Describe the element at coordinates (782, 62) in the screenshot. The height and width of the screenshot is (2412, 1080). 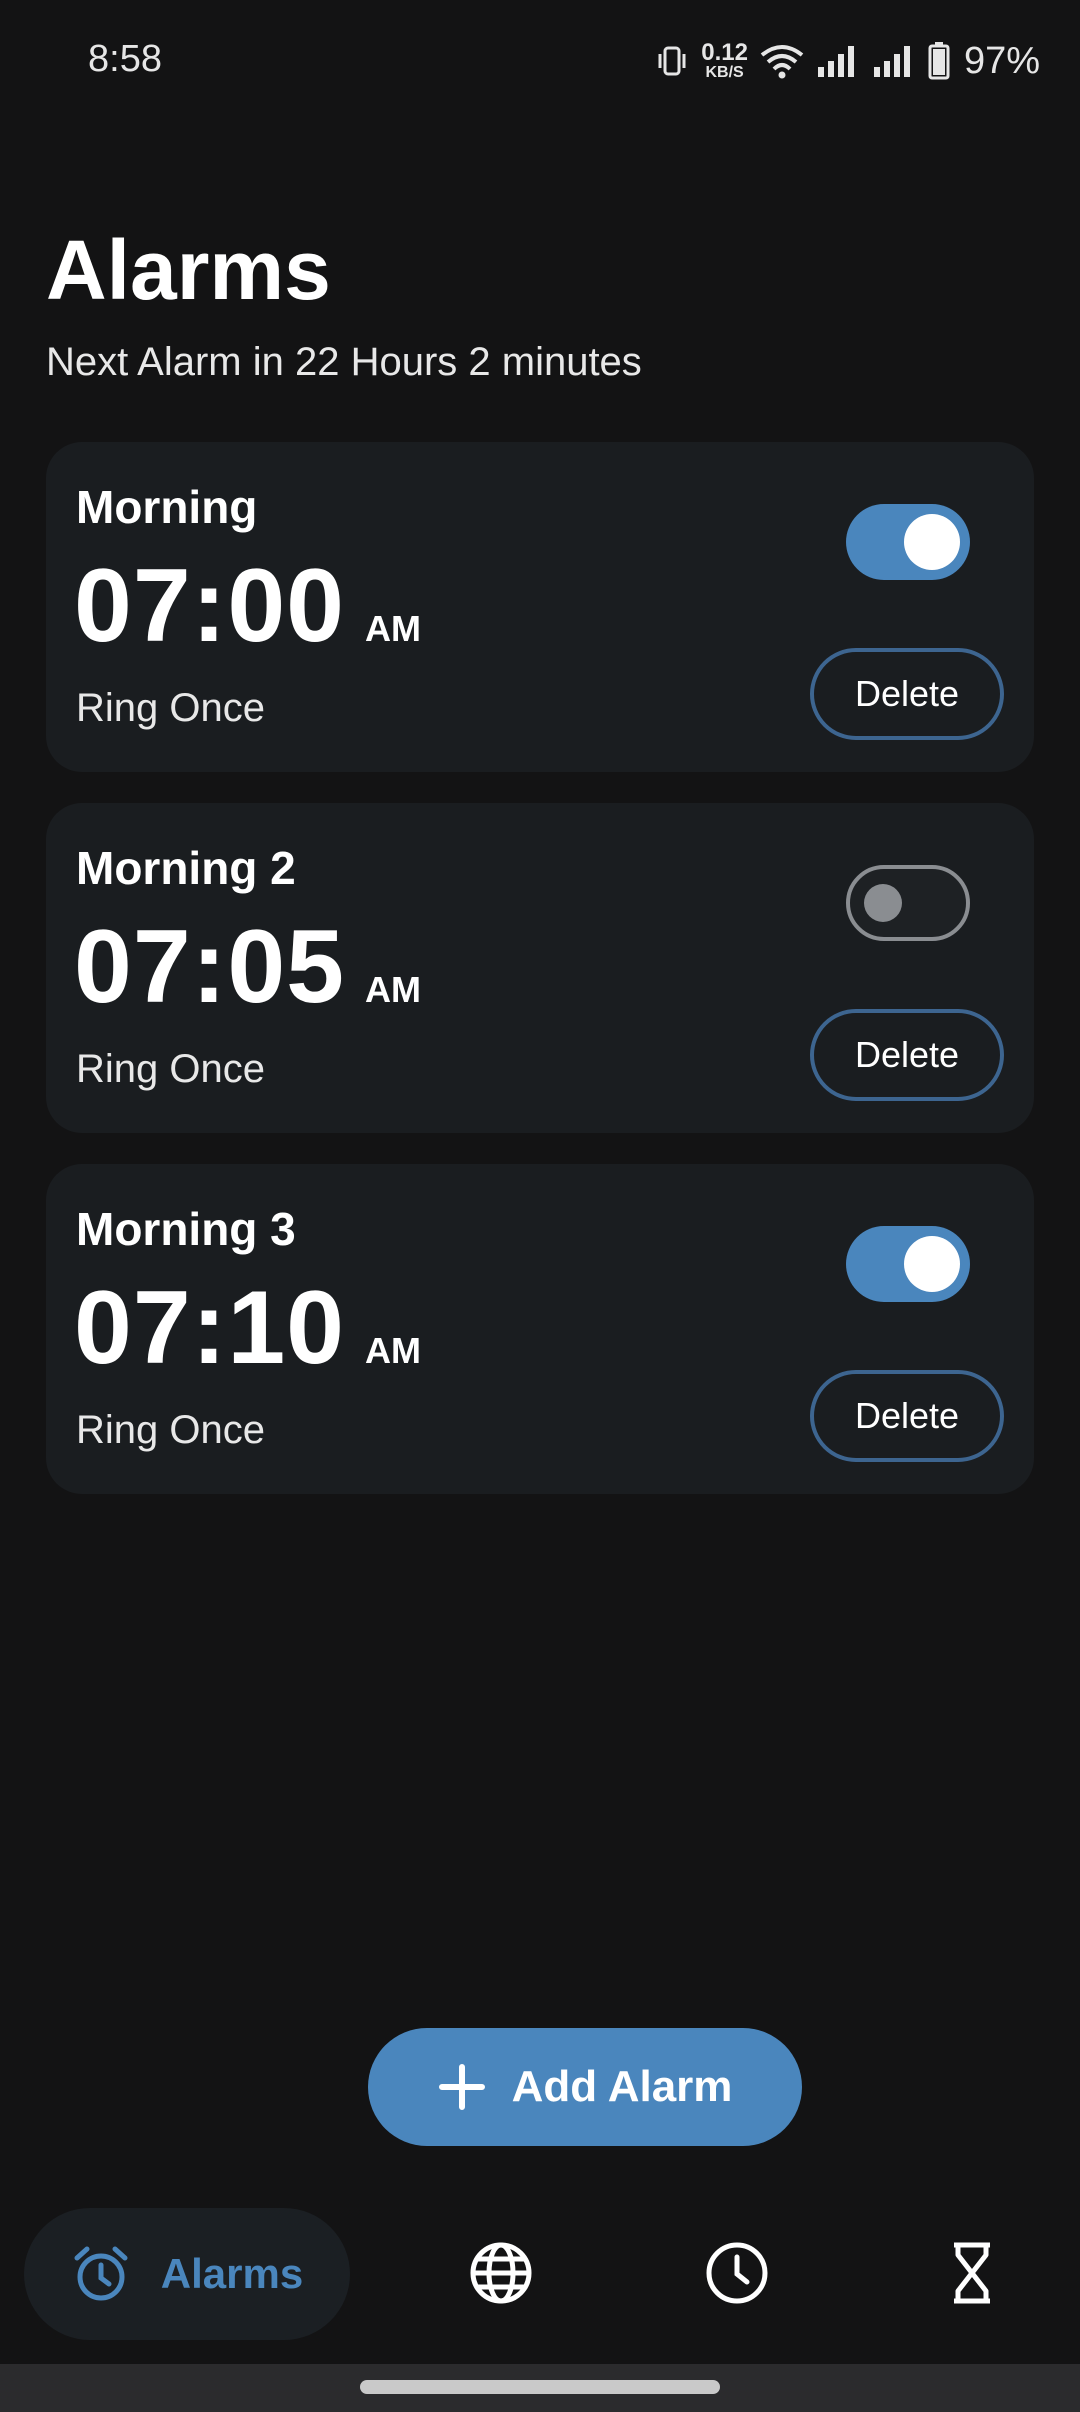
I see `wifi-icon` at that location.